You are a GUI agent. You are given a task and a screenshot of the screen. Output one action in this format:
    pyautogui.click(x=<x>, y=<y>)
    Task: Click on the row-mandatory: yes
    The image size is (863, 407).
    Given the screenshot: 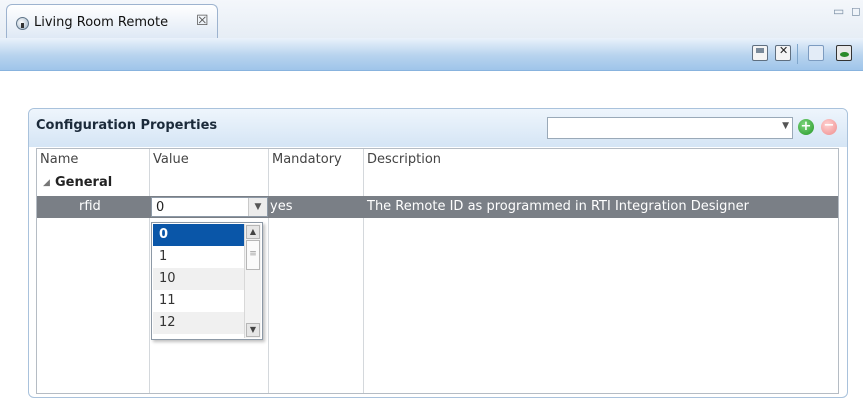 What is the action you would take?
    pyautogui.click(x=281, y=206)
    